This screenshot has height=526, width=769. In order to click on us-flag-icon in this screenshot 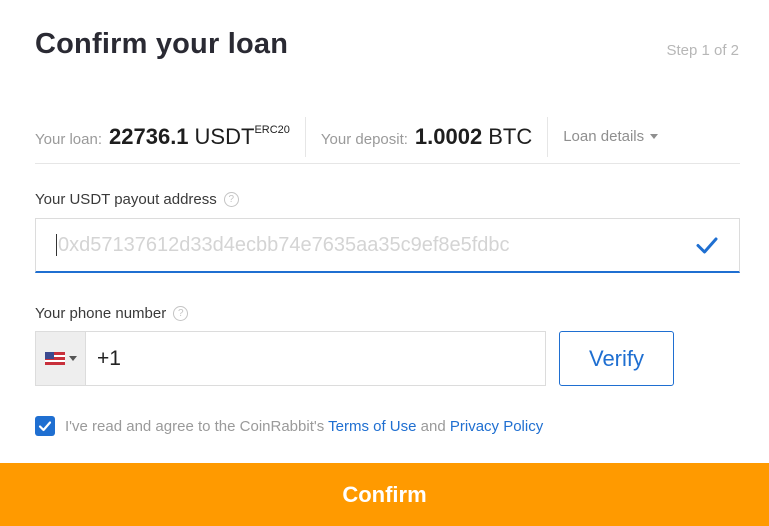, I will do `click(54, 358)`.